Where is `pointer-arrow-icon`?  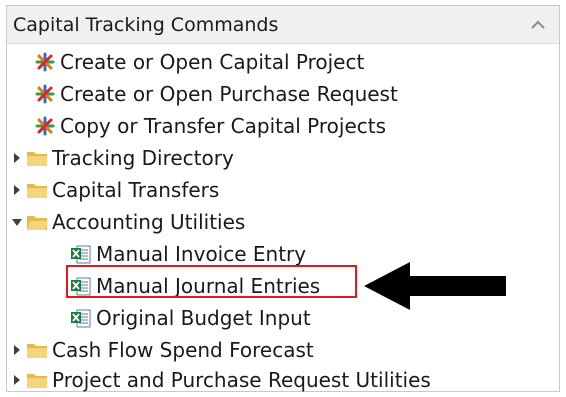 pointer-arrow-icon is located at coordinates (435, 286).